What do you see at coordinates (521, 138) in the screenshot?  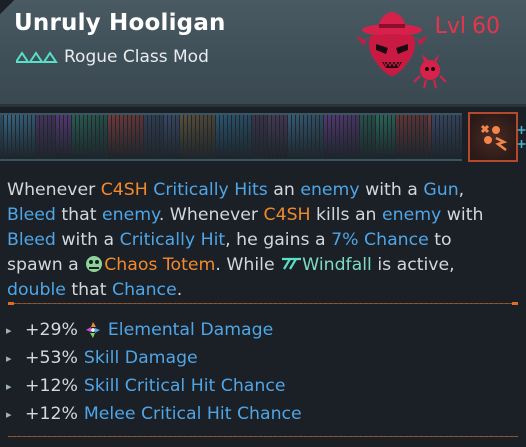 I see `expand-plus-icon` at bounding box center [521, 138].